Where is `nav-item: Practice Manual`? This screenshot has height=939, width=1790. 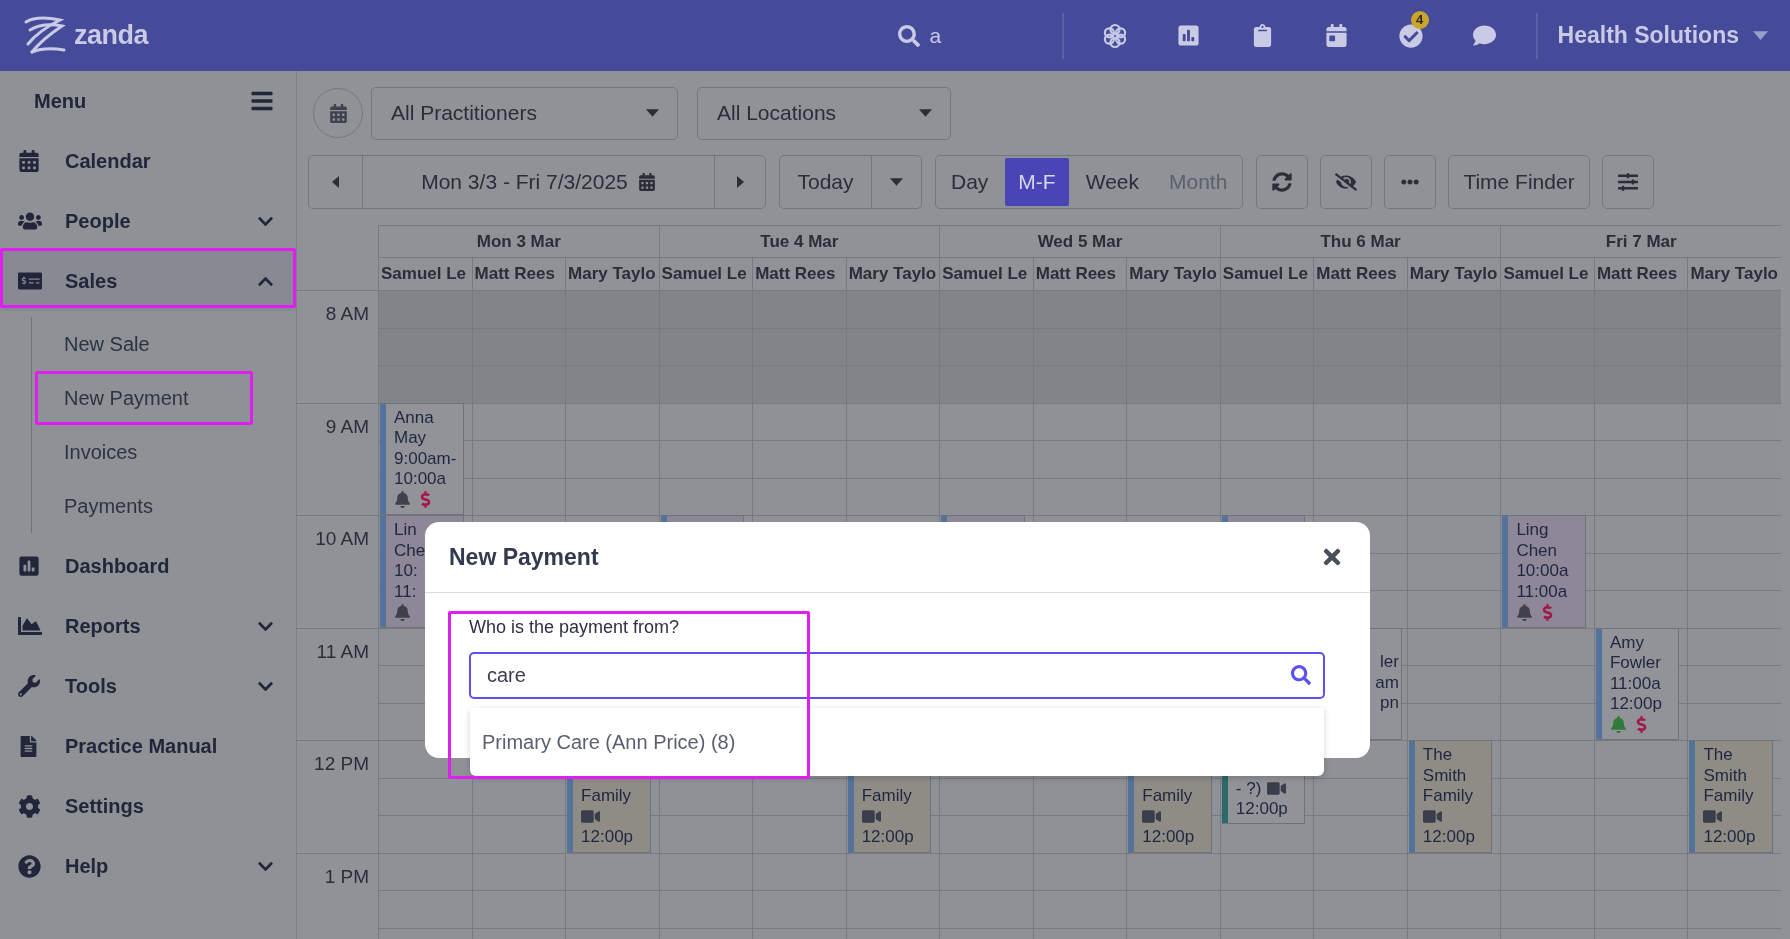
nav-item: Practice Manual is located at coordinates (148, 746).